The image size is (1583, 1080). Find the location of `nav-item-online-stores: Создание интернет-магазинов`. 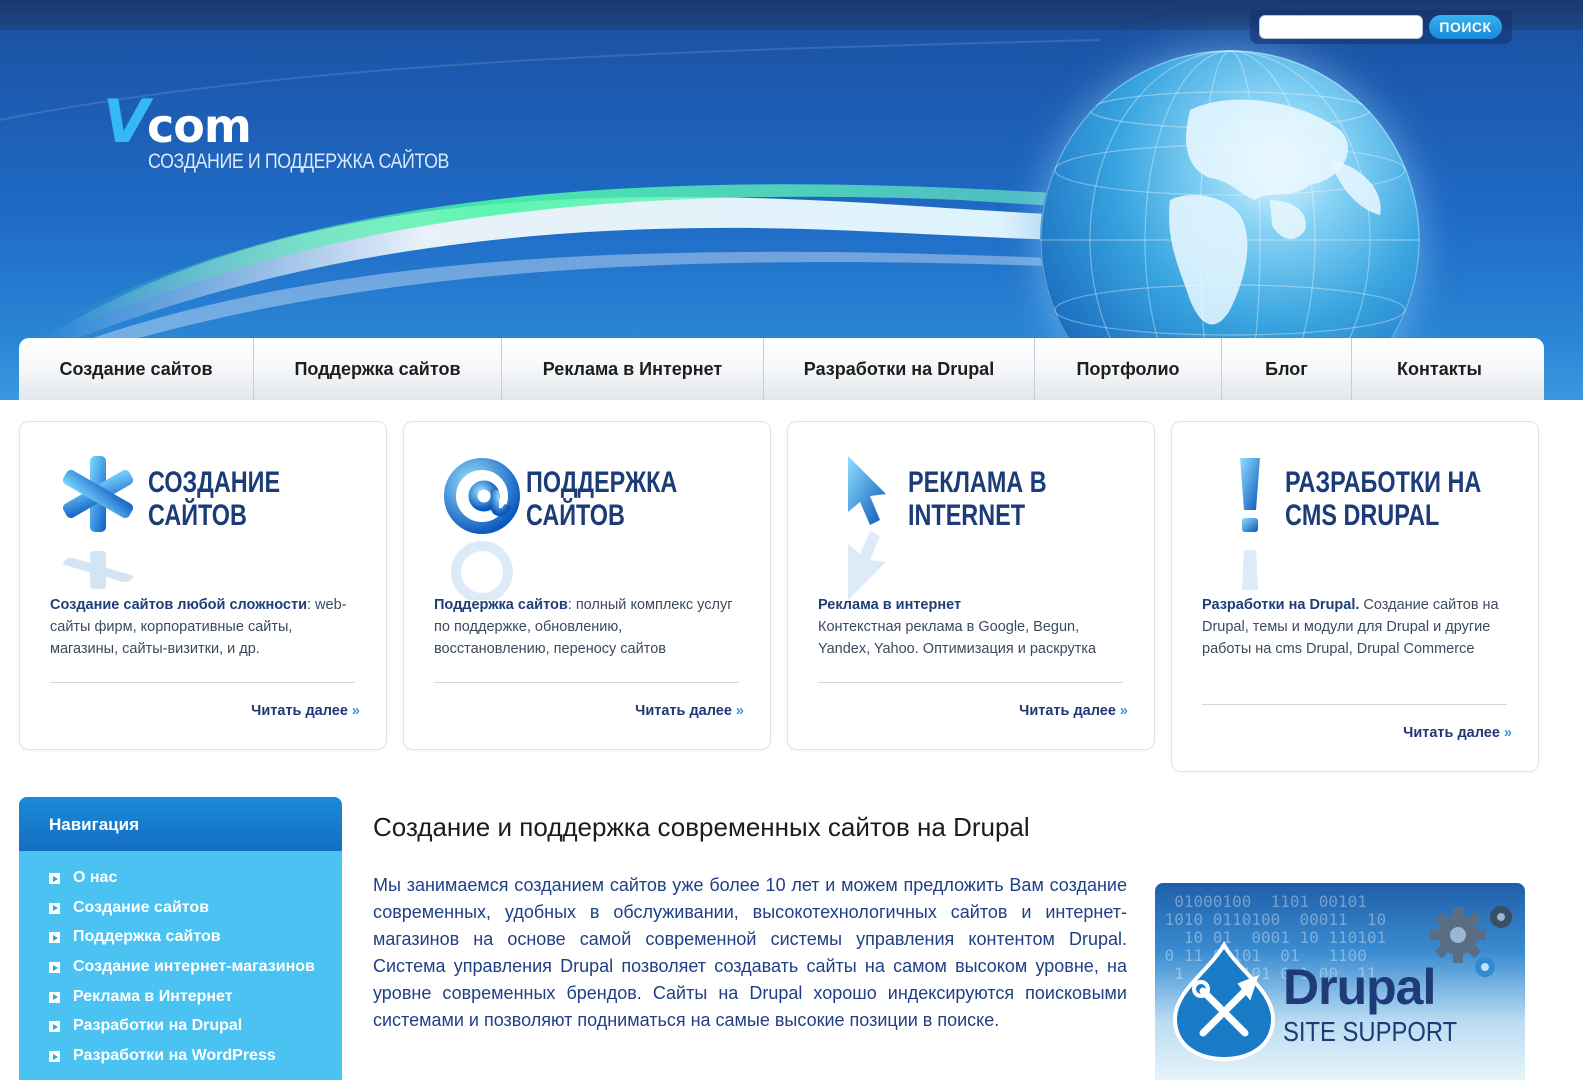

nav-item-online-stores: Создание интернет-магазинов is located at coordinates (180, 973).